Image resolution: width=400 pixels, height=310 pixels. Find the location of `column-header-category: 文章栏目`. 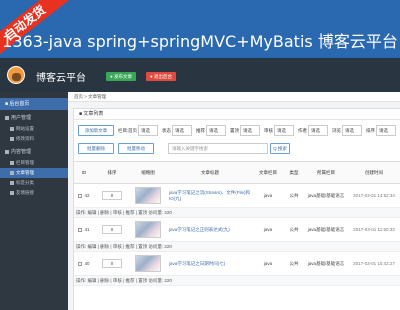

column-header-category: 文章栏目 is located at coordinates (268, 172).